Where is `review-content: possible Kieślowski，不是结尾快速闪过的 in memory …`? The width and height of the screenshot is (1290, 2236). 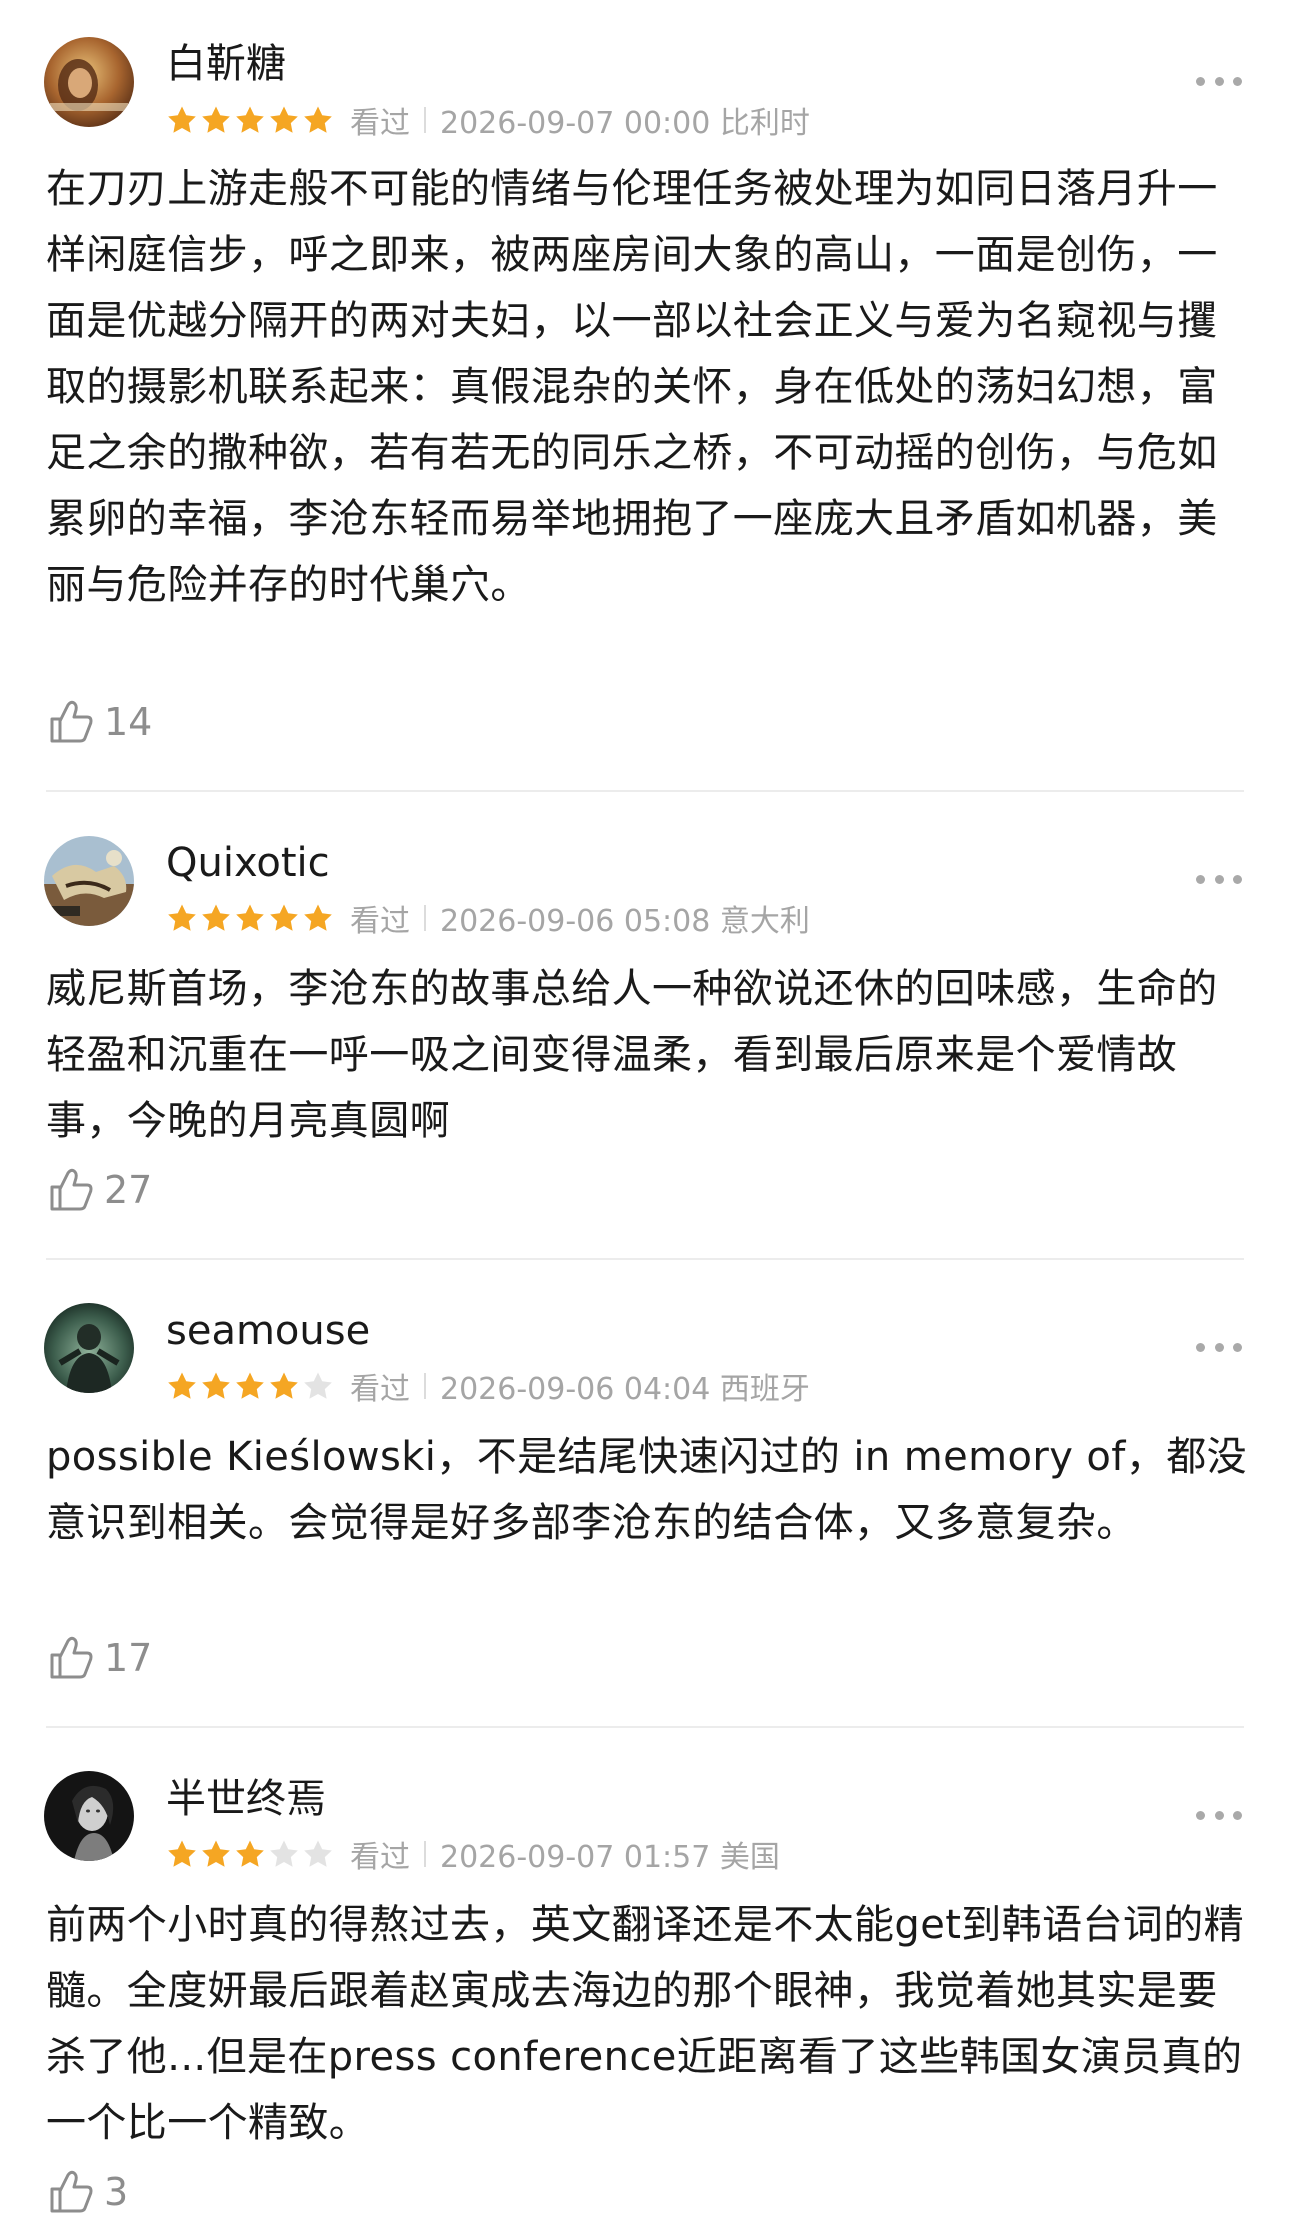 review-content: possible Kieślowski，不是结尾快速闪过的 in memory … is located at coordinates (646, 1490).